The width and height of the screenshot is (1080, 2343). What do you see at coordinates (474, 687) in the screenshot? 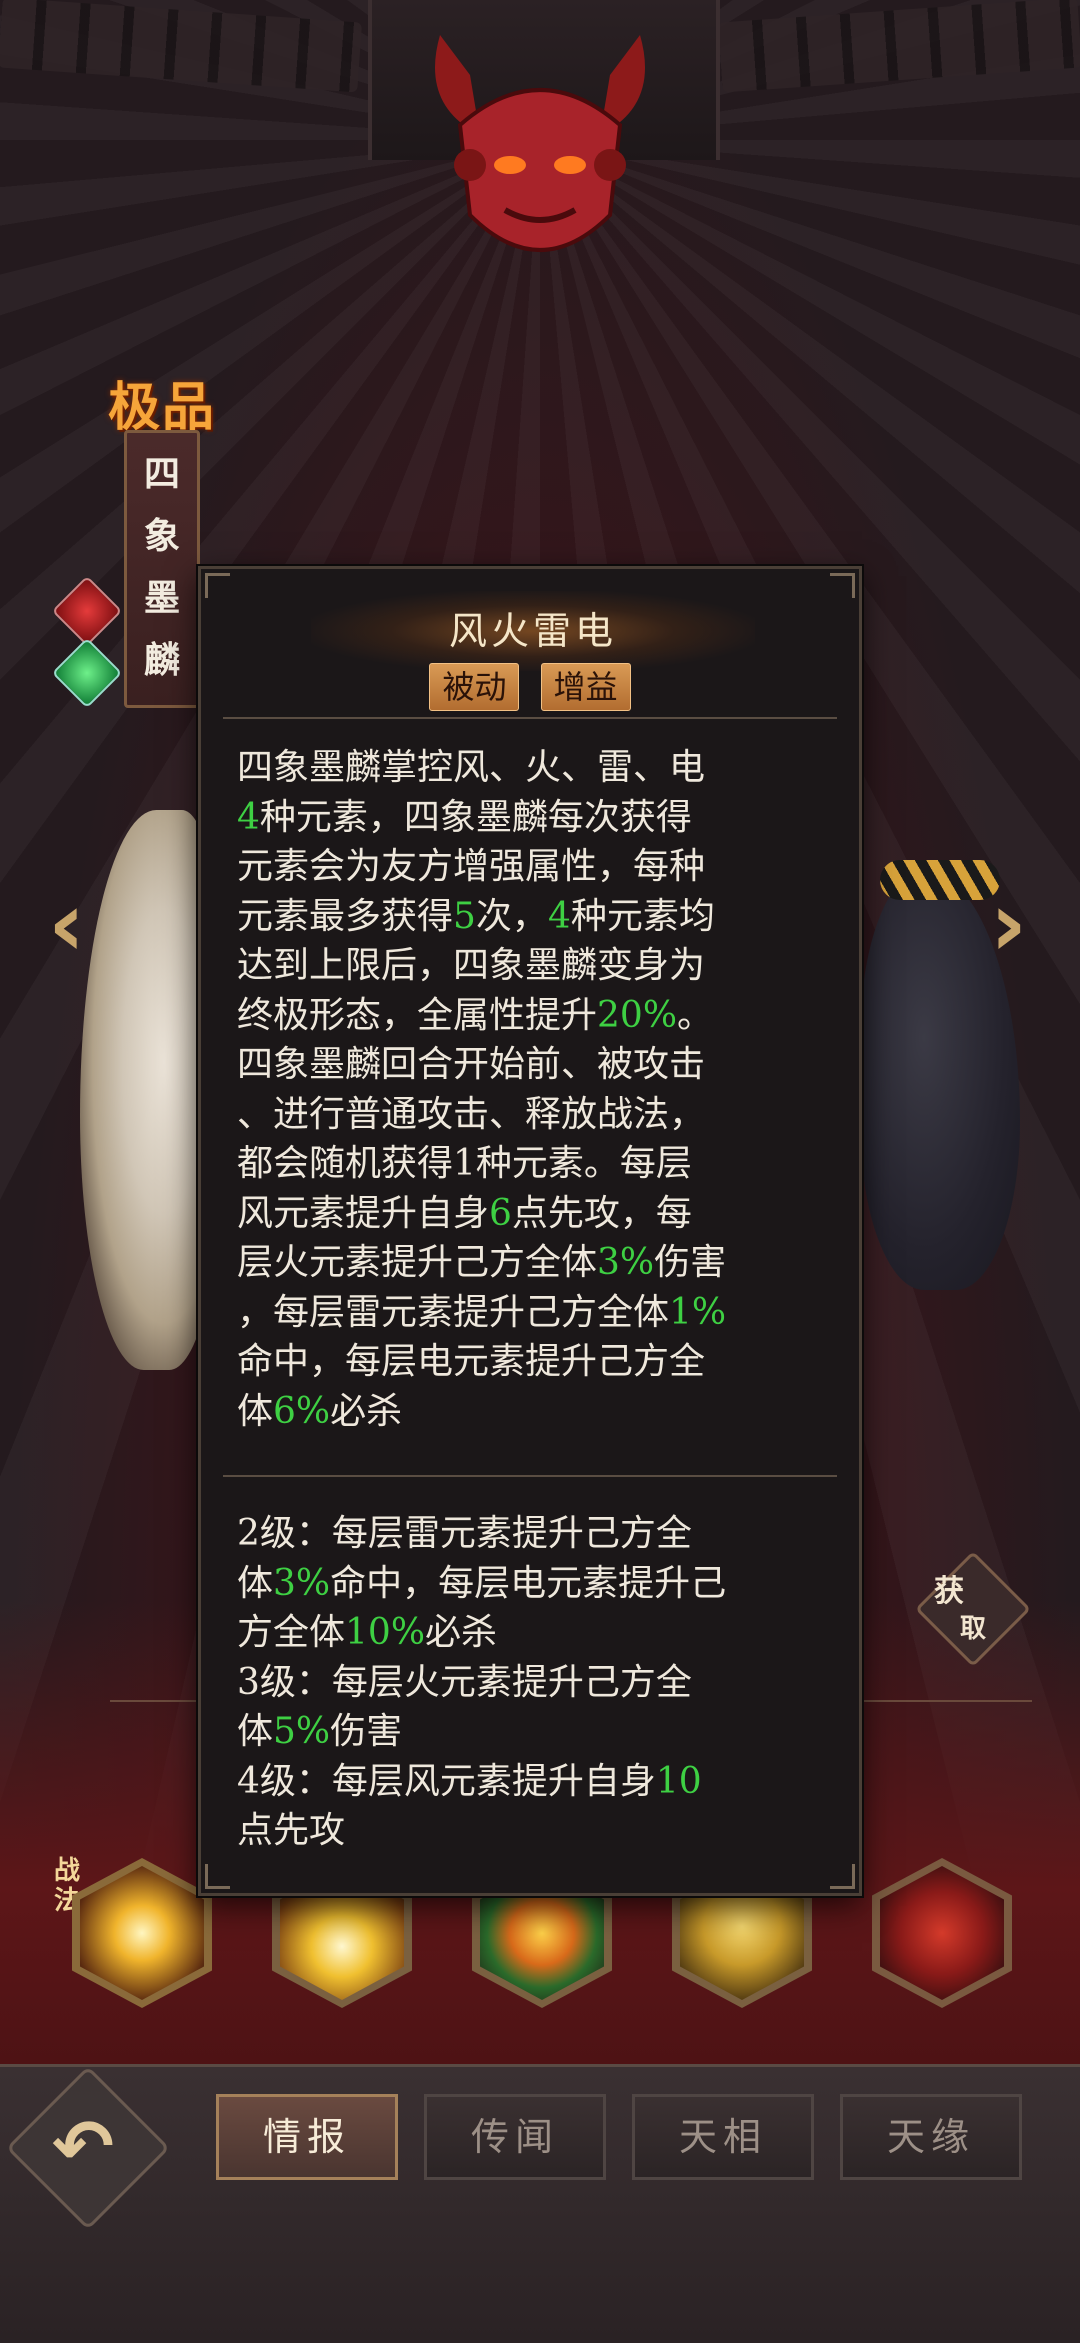
I see `skill-tag-passive: 被动` at bounding box center [474, 687].